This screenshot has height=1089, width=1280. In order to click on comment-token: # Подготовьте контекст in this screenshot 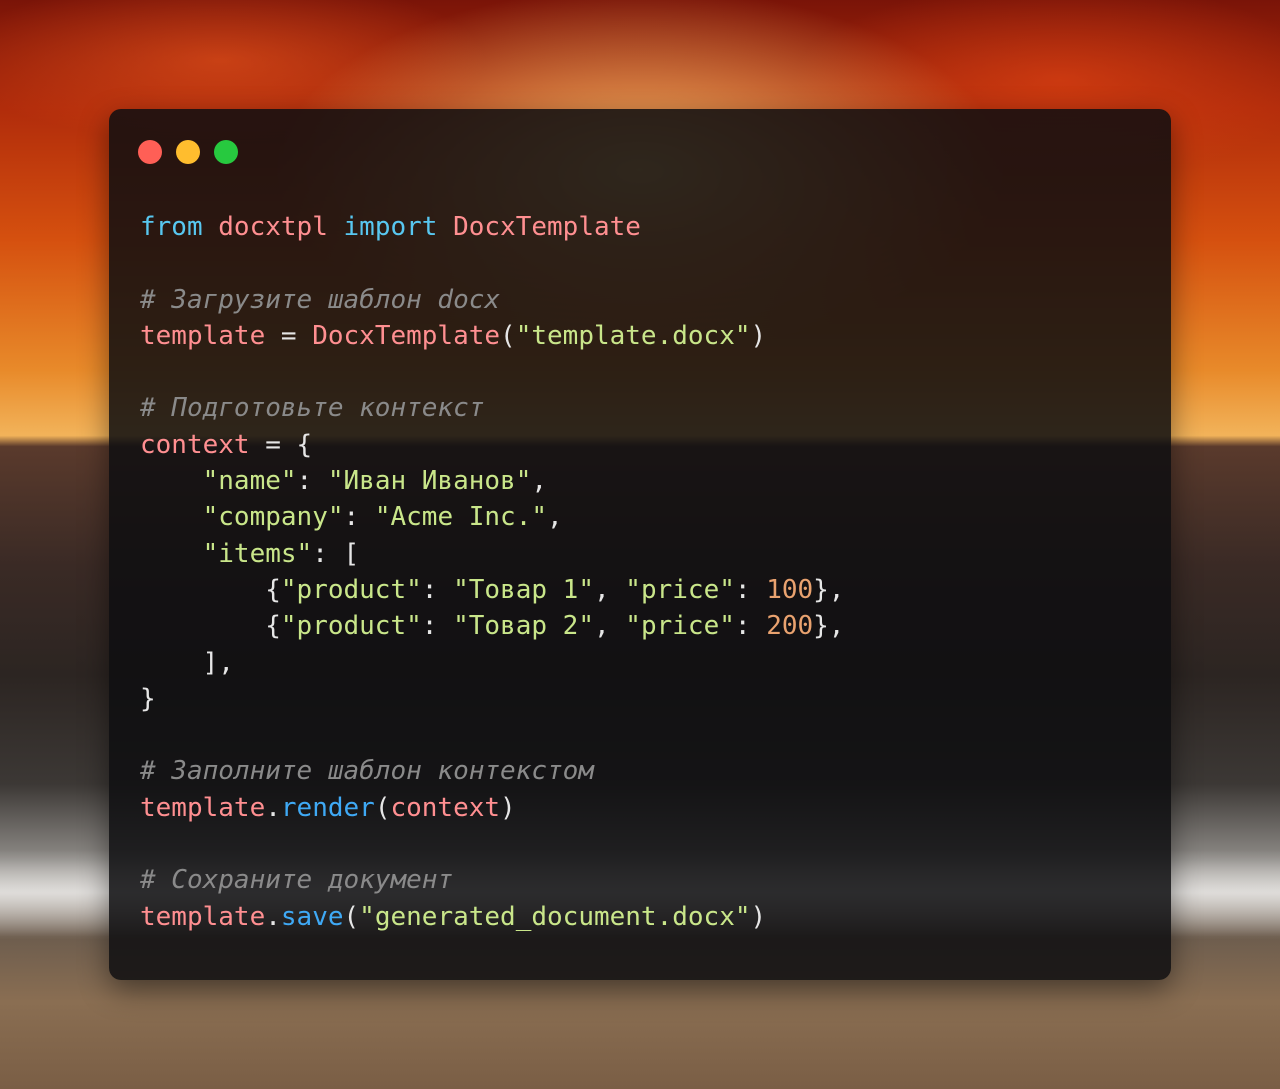, I will do `click(312, 408)`.